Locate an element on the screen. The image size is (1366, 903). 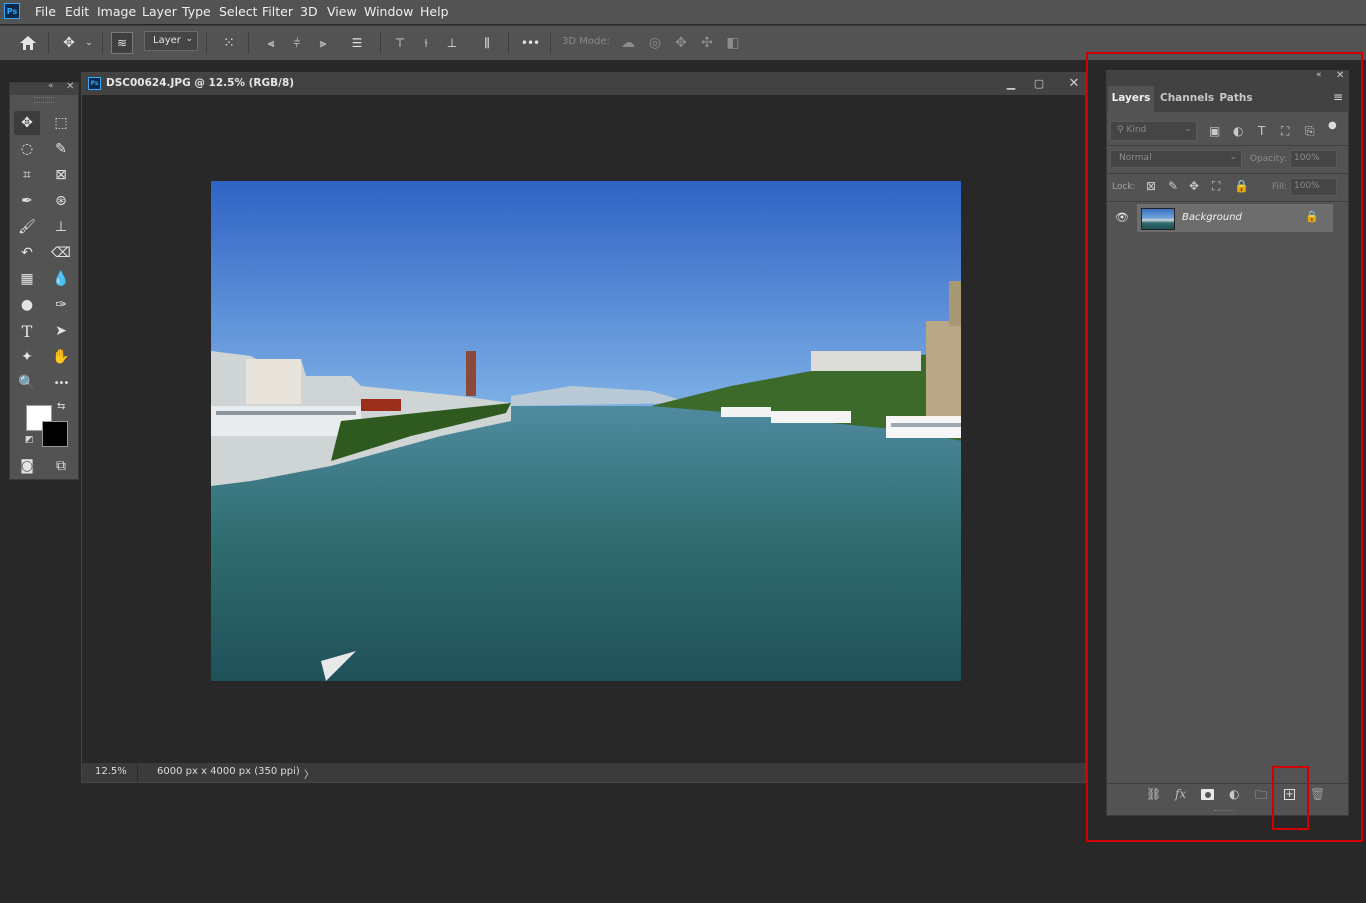
pen-tool: ✑ is located at coordinates (61, 305).